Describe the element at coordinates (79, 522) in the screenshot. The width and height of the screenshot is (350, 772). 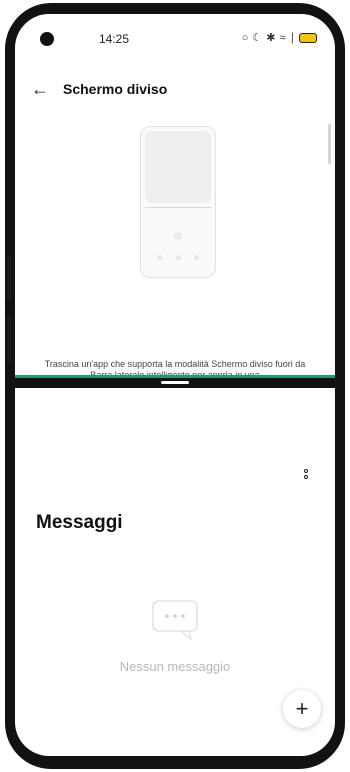
I see `messages-title: Messaggi` at that location.